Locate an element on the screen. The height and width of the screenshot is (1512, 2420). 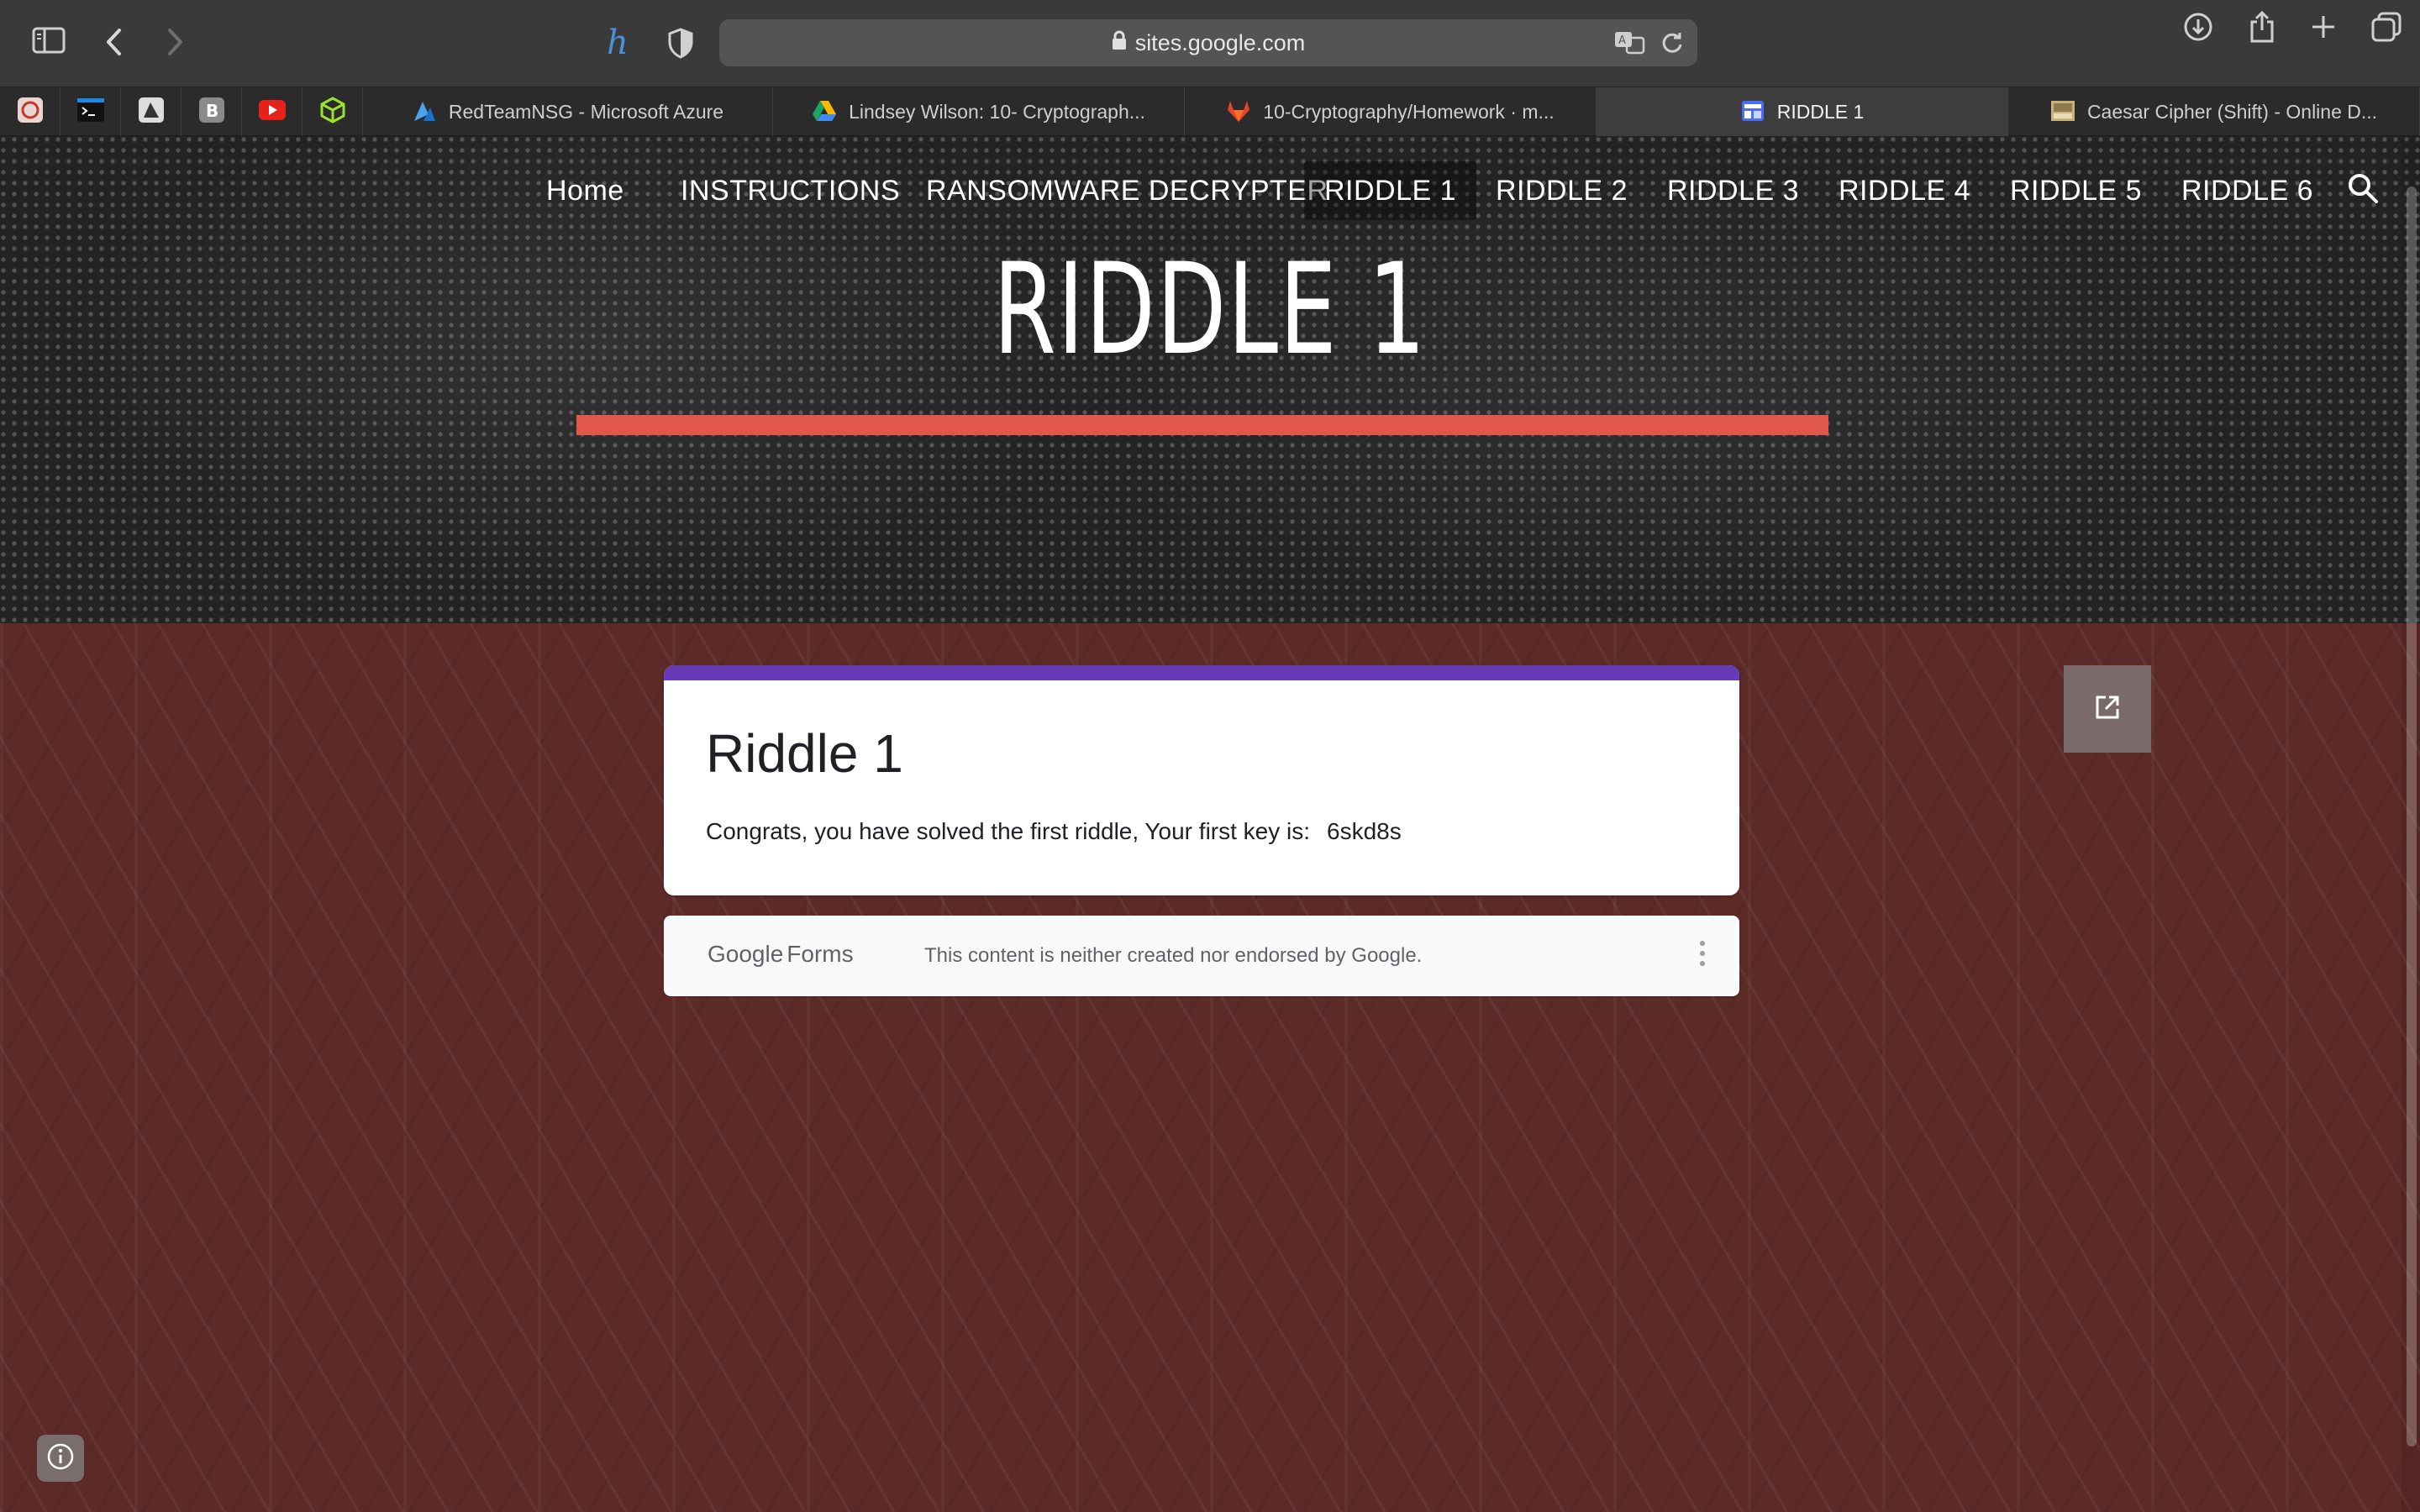
nav-riddle-5: RIDDLE 5 is located at coordinates (2076, 190).